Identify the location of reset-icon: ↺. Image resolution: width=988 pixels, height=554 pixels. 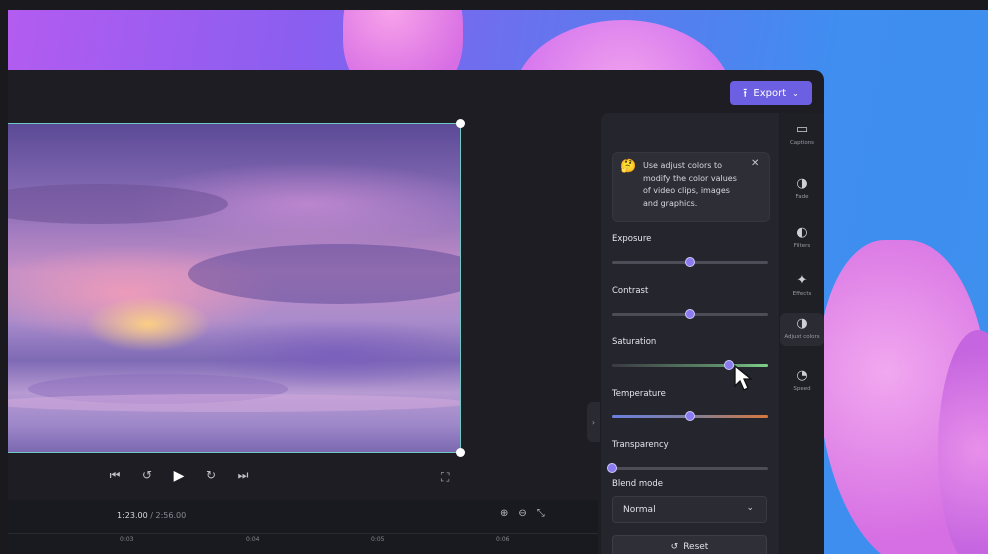
(674, 547).